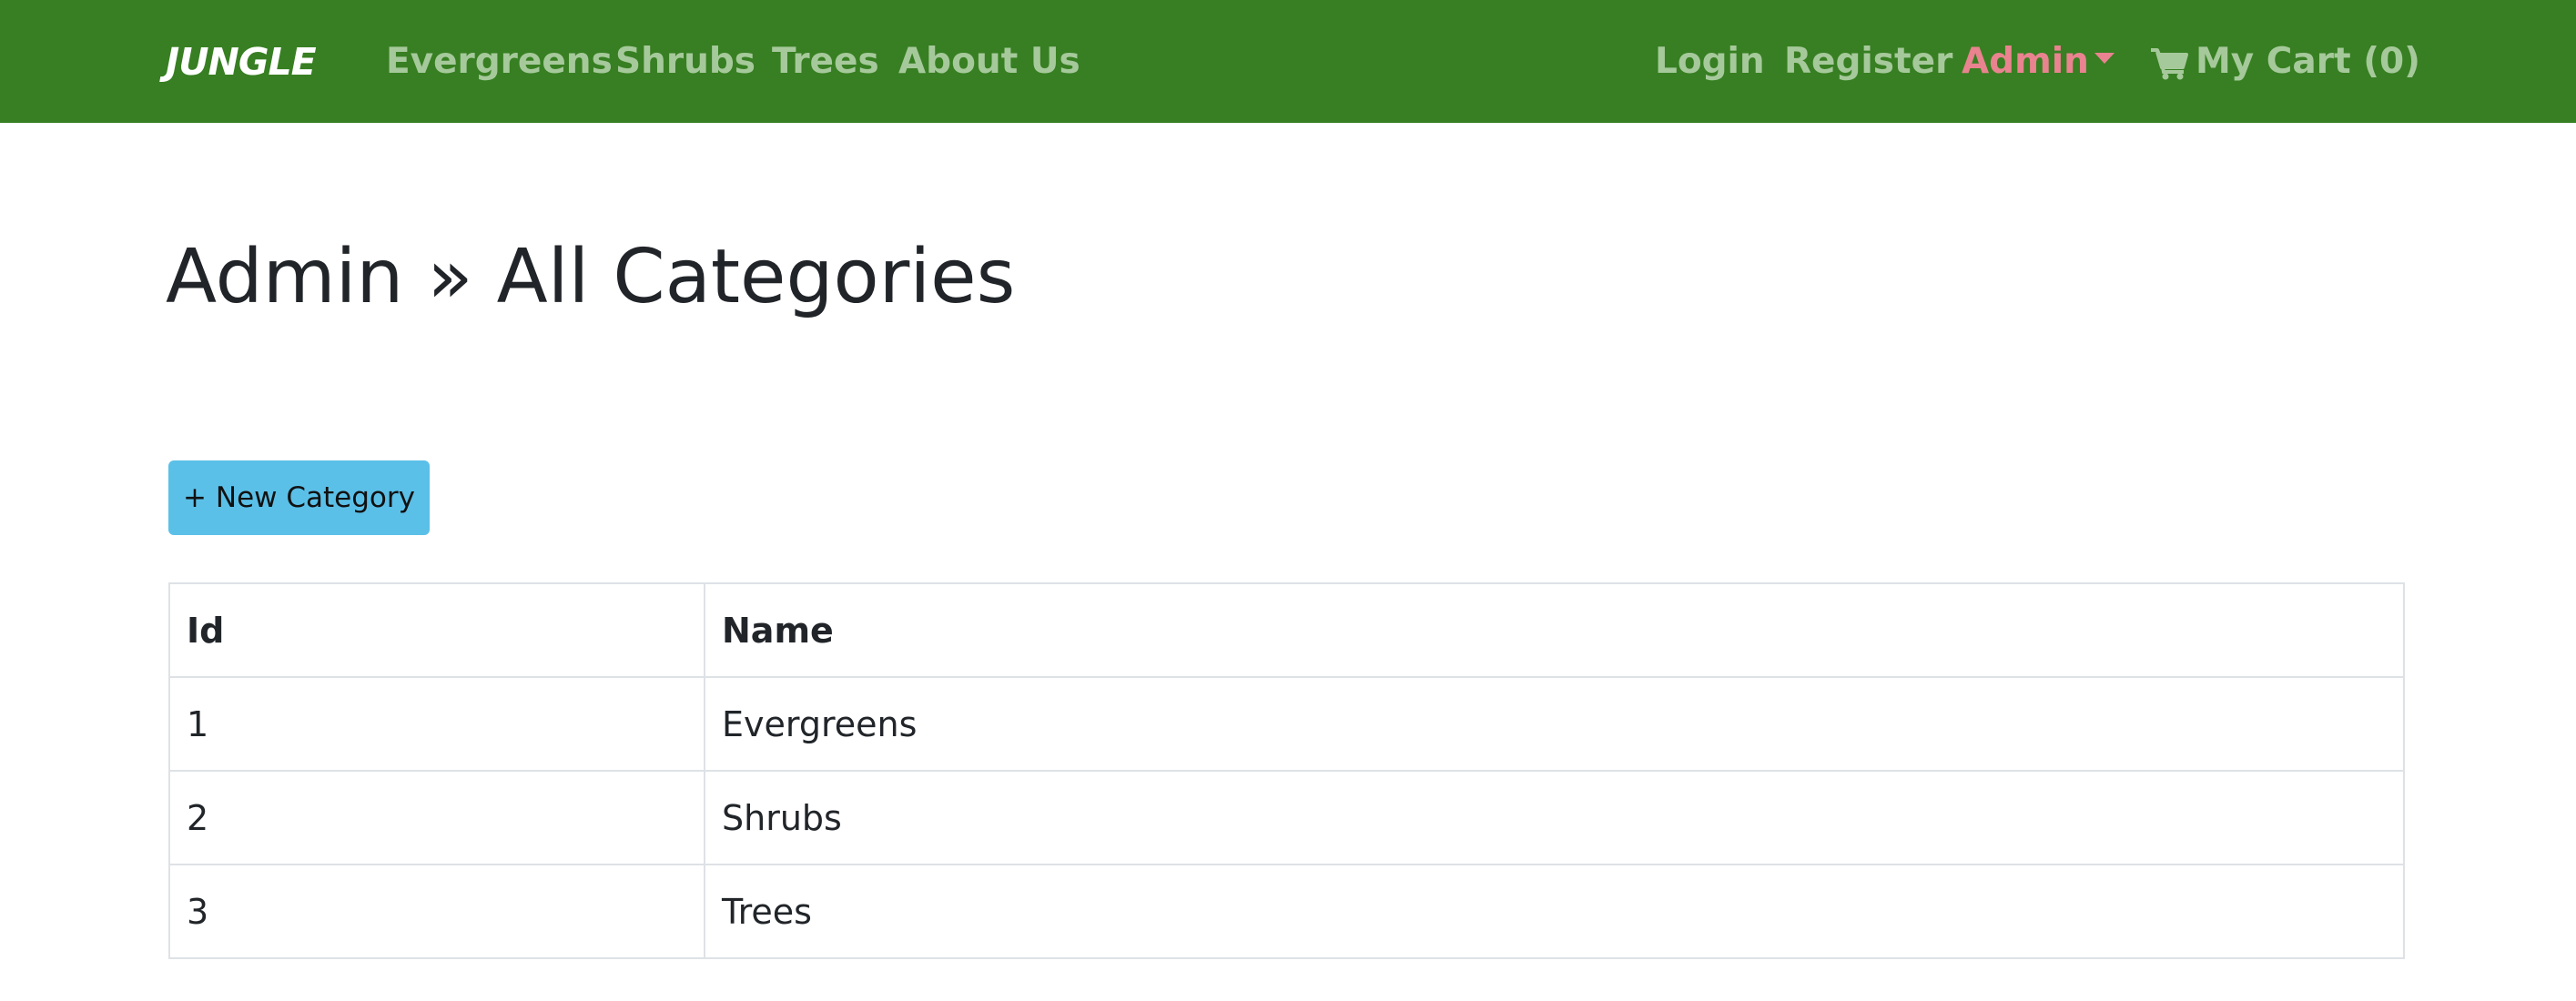  I want to click on cell-id: 1, so click(436, 724).